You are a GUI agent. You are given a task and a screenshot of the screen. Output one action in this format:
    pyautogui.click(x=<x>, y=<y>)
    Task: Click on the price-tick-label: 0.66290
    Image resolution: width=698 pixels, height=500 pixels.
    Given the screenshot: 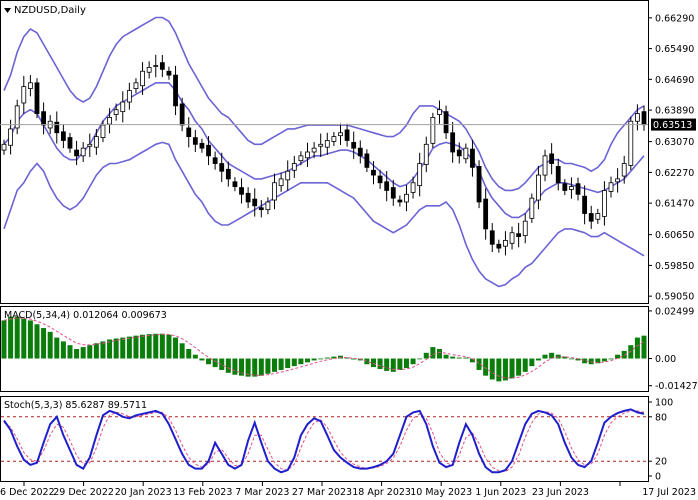 What is the action you would take?
    pyautogui.click(x=674, y=18)
    